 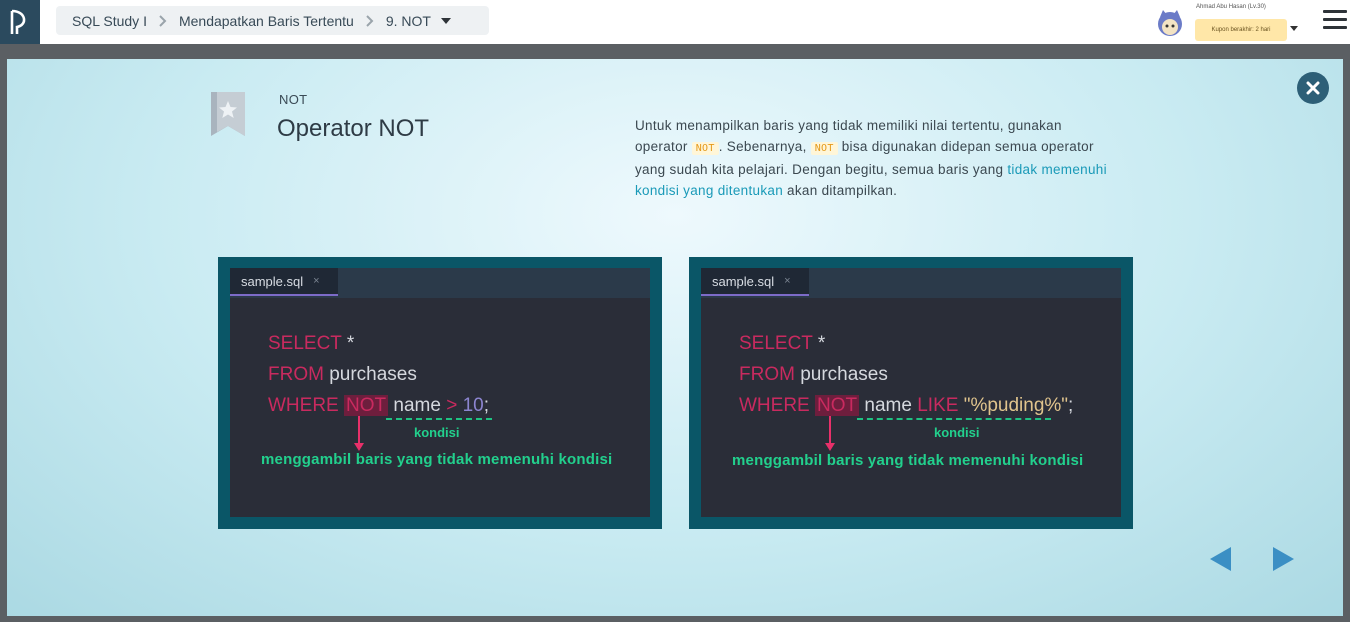 I want to click on code-line: WHERE NOT name LIKE "%puding%";, so click(x=906, y=405).